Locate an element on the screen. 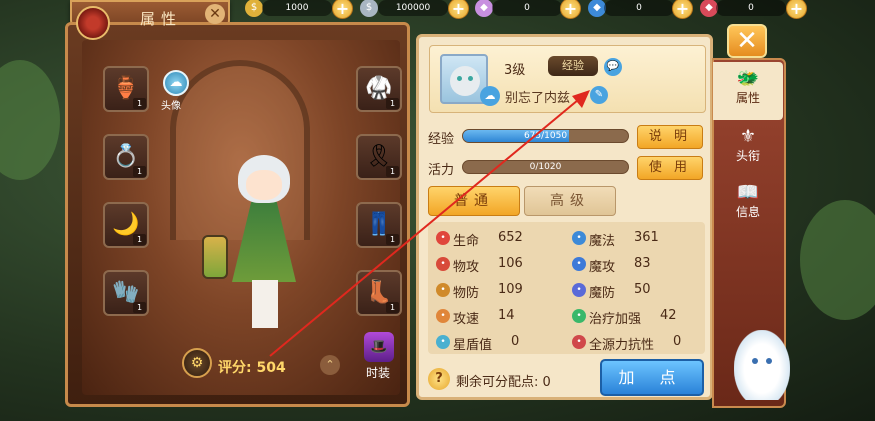  expand-button: ⌃ is located at coordinates (330, 365).